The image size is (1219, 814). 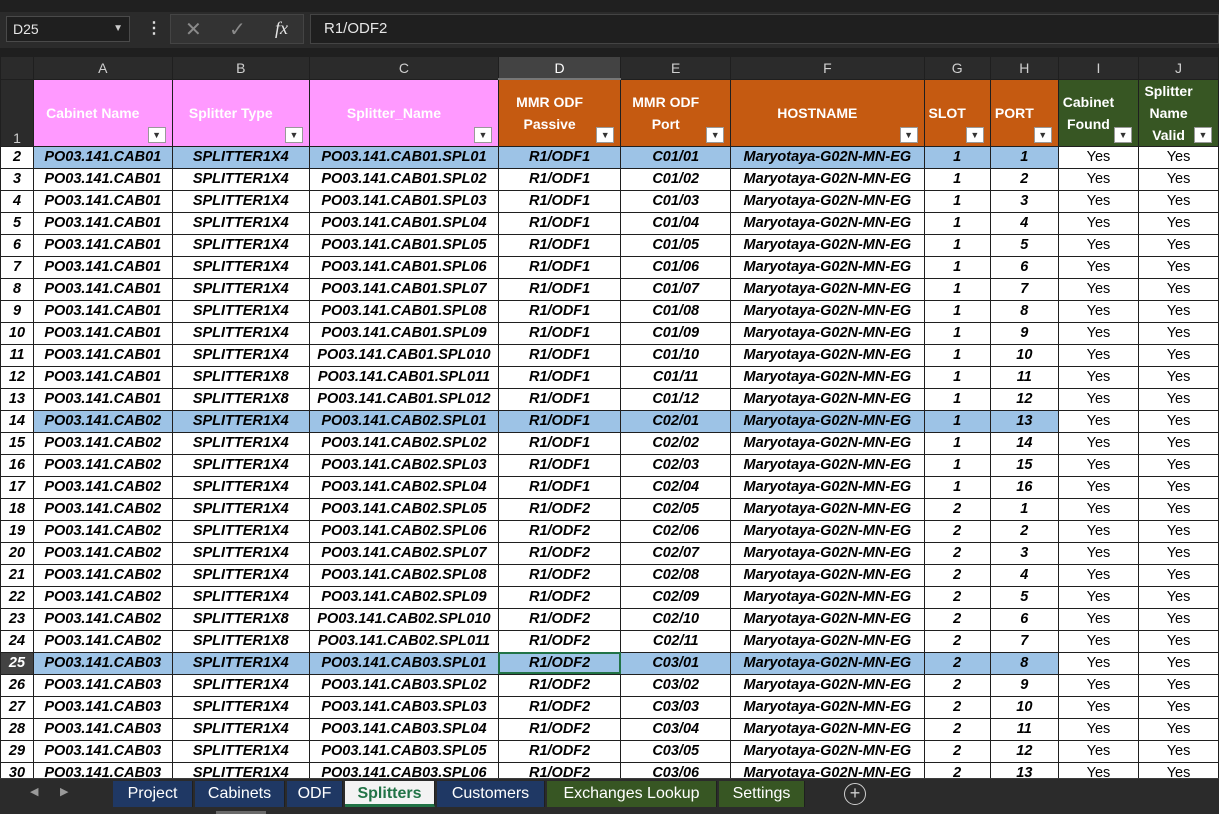 What do you see at coordinates (1024, 355) in the screenshot?
I see `table-cell: 10` at bounding box center [1024, 355].